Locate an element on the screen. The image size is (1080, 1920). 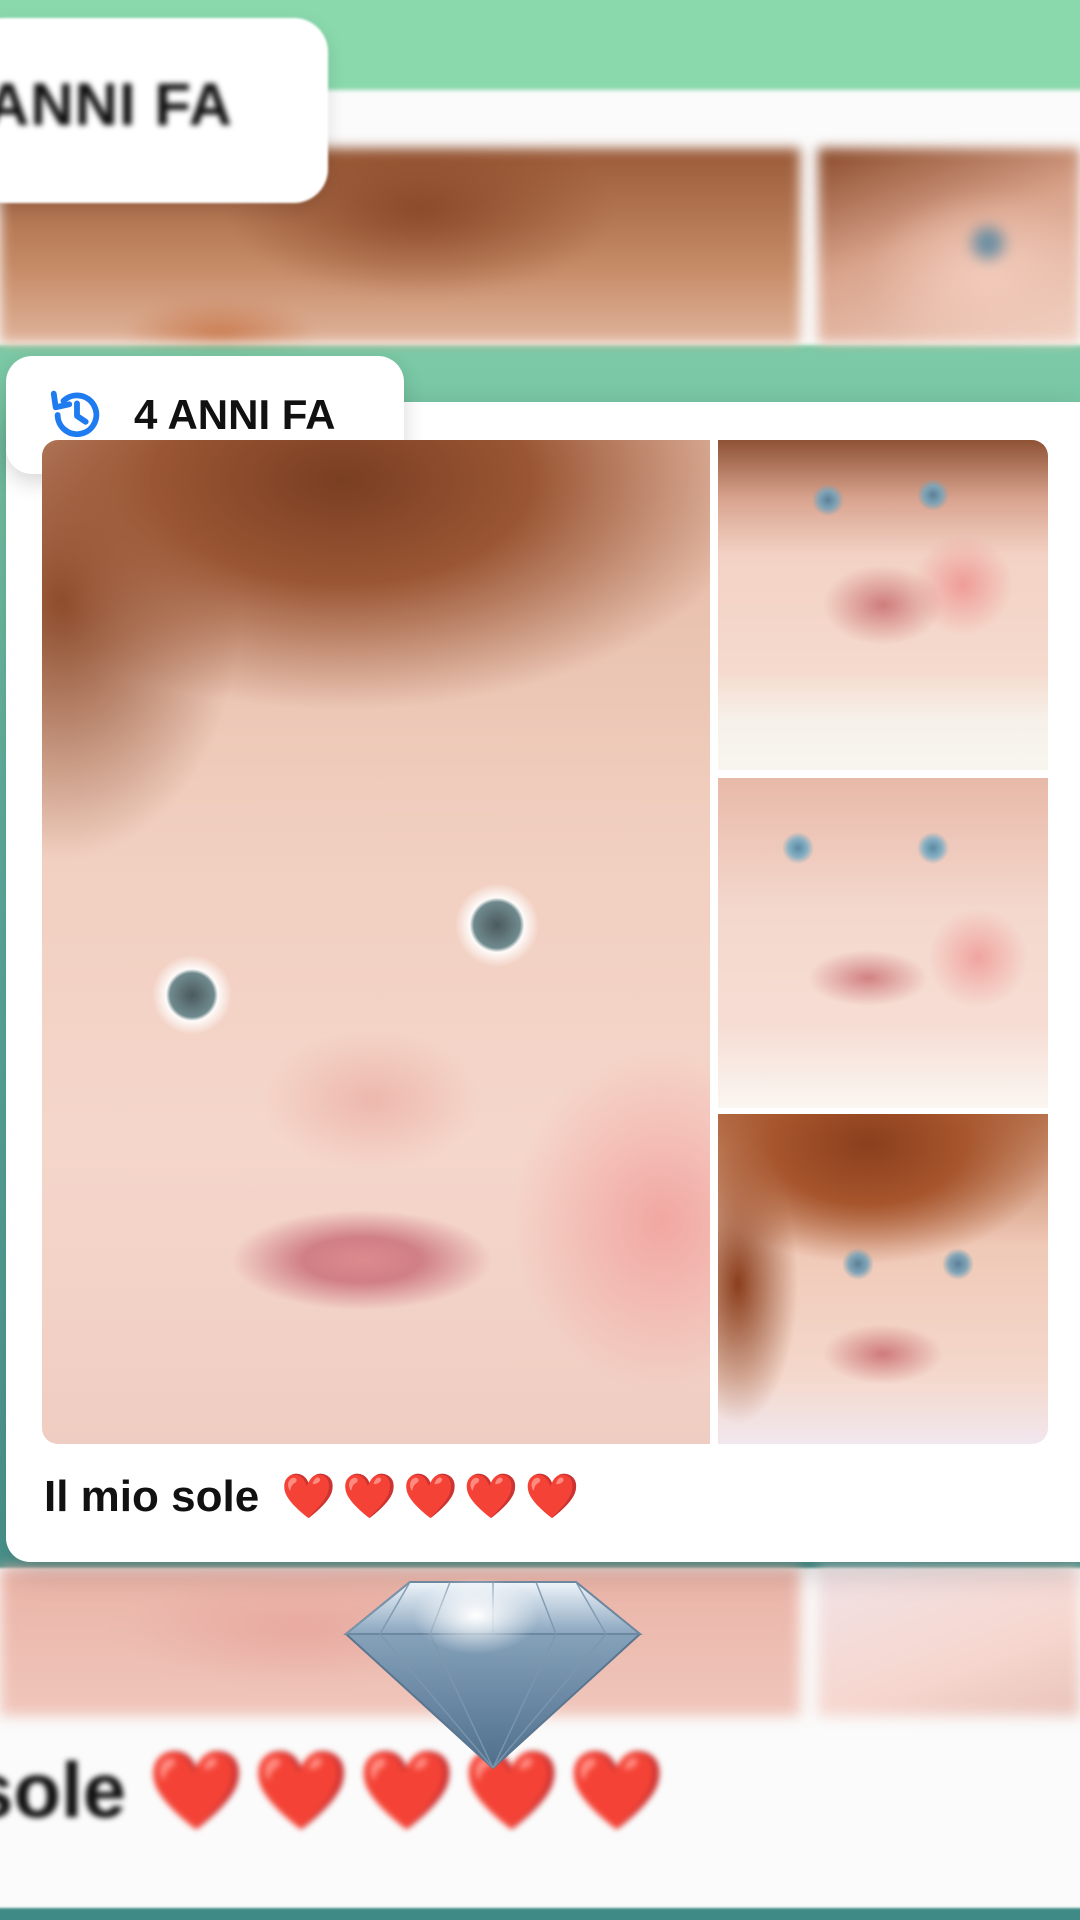
background-caption-text: sole is located at coordinates (63, 1790).